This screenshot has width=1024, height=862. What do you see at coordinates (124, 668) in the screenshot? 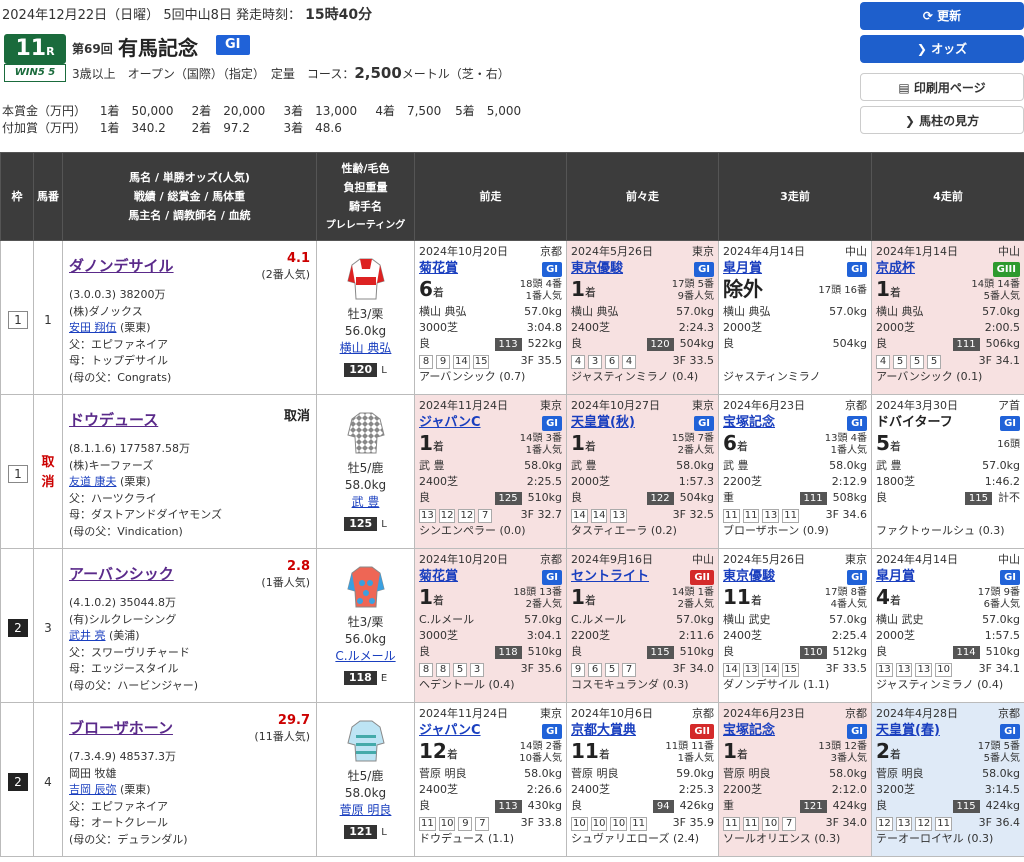
I see `dam: 母：エッジースタイル` at bounding box center [124, 668].